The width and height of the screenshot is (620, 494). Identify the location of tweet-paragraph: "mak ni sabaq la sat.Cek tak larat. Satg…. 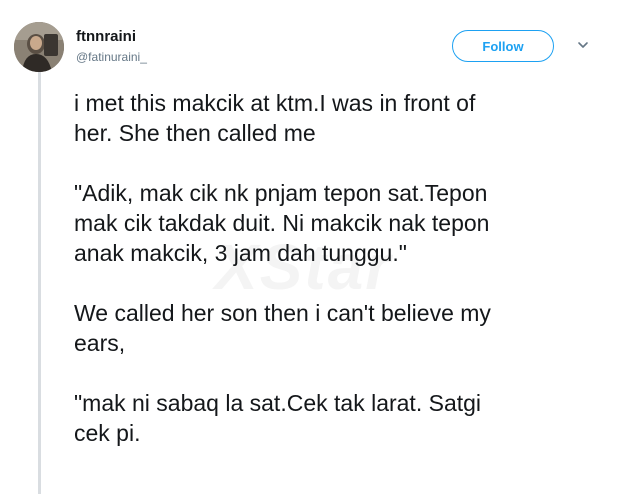
(278, 418).